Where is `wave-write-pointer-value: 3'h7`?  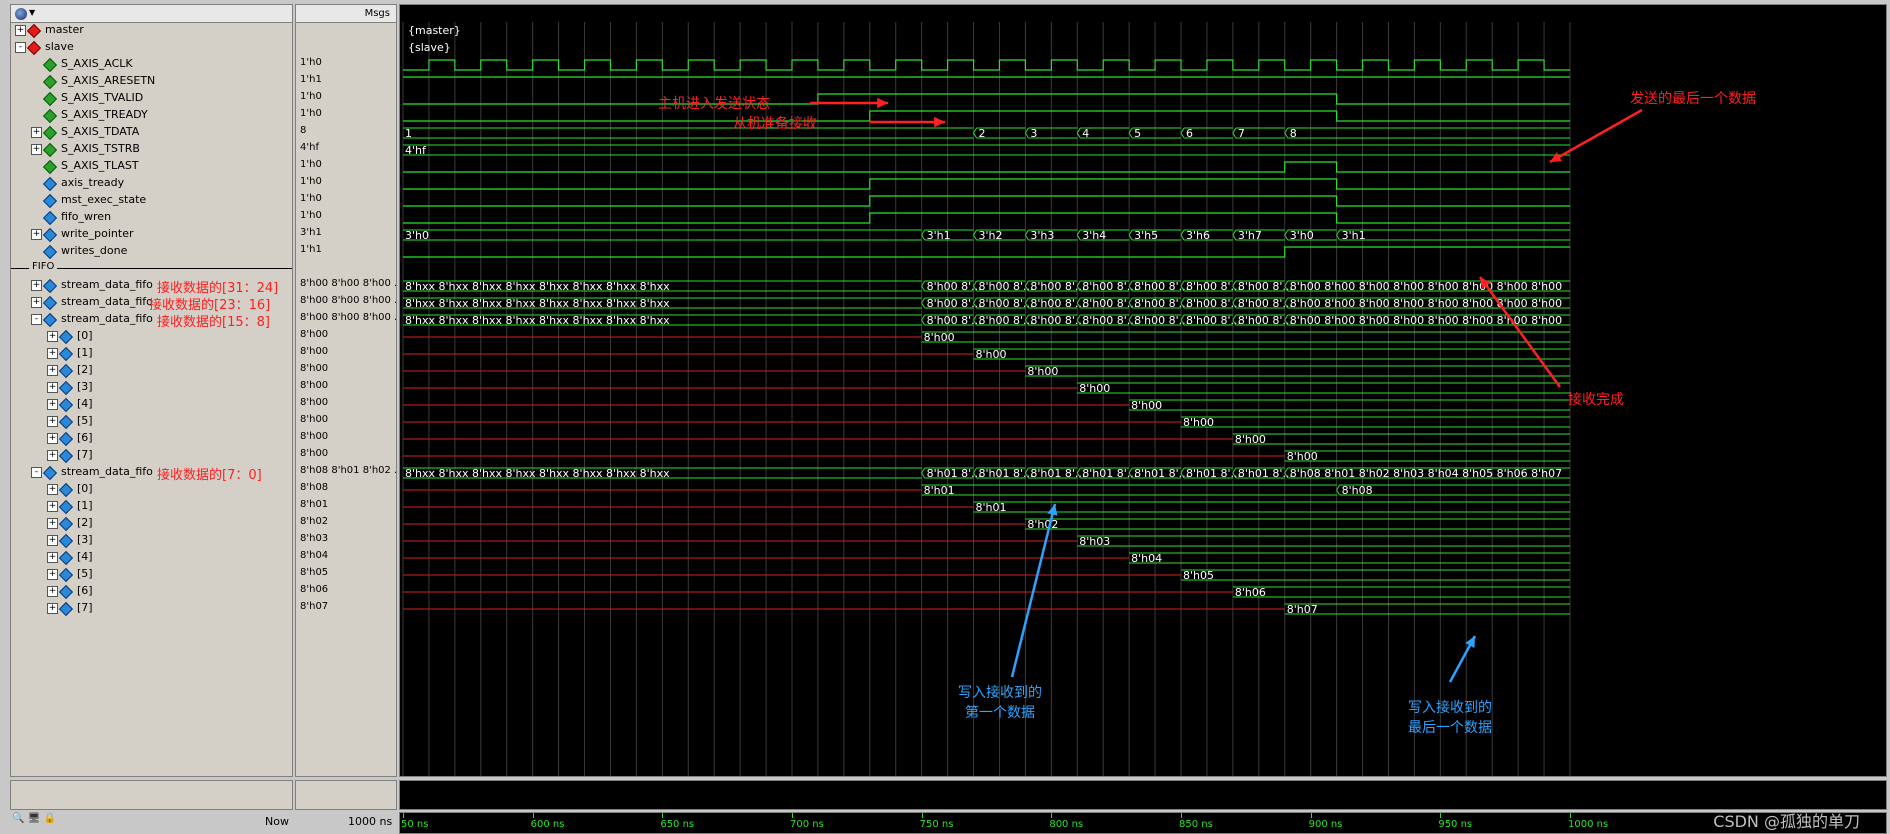 wave-write-pointer-value: 3'h7 is located at coordinates (1250, 235).